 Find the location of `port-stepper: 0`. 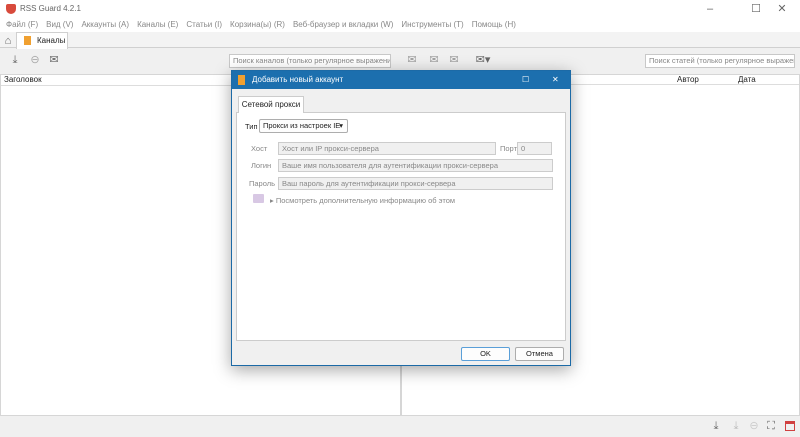

port-stepper: 0 is located at coordinates (534, 148).